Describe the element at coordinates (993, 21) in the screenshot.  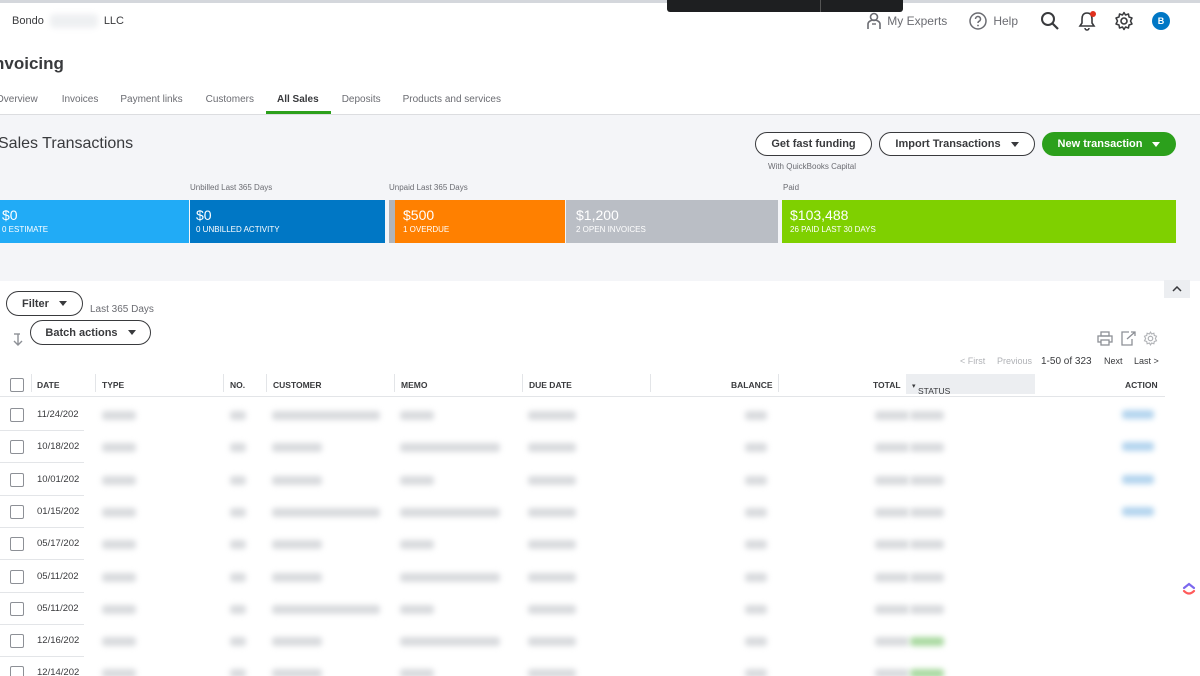
I see `help-link: Help` at that location.